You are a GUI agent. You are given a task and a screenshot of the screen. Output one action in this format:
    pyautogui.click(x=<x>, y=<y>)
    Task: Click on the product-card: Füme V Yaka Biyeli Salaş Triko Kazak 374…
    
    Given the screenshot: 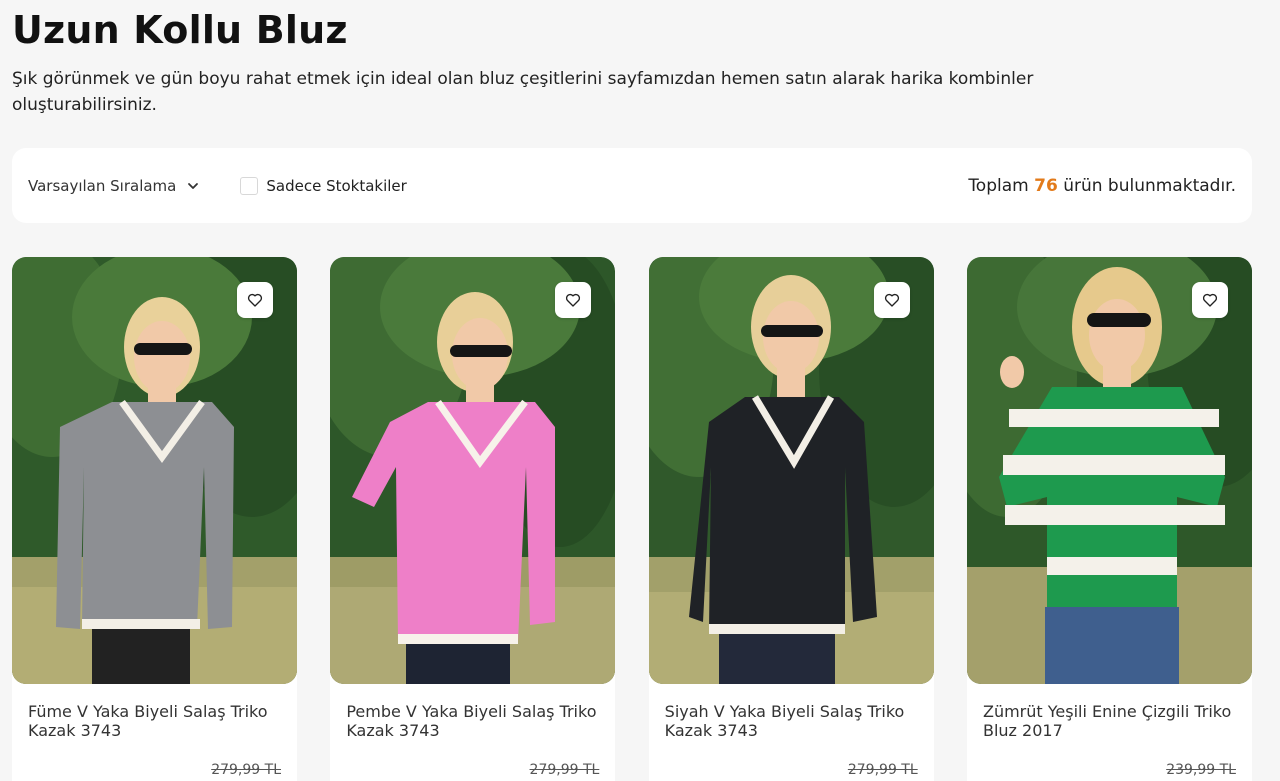 What is the action you would take?
    pyautogui.click(x=154, y=519)
    